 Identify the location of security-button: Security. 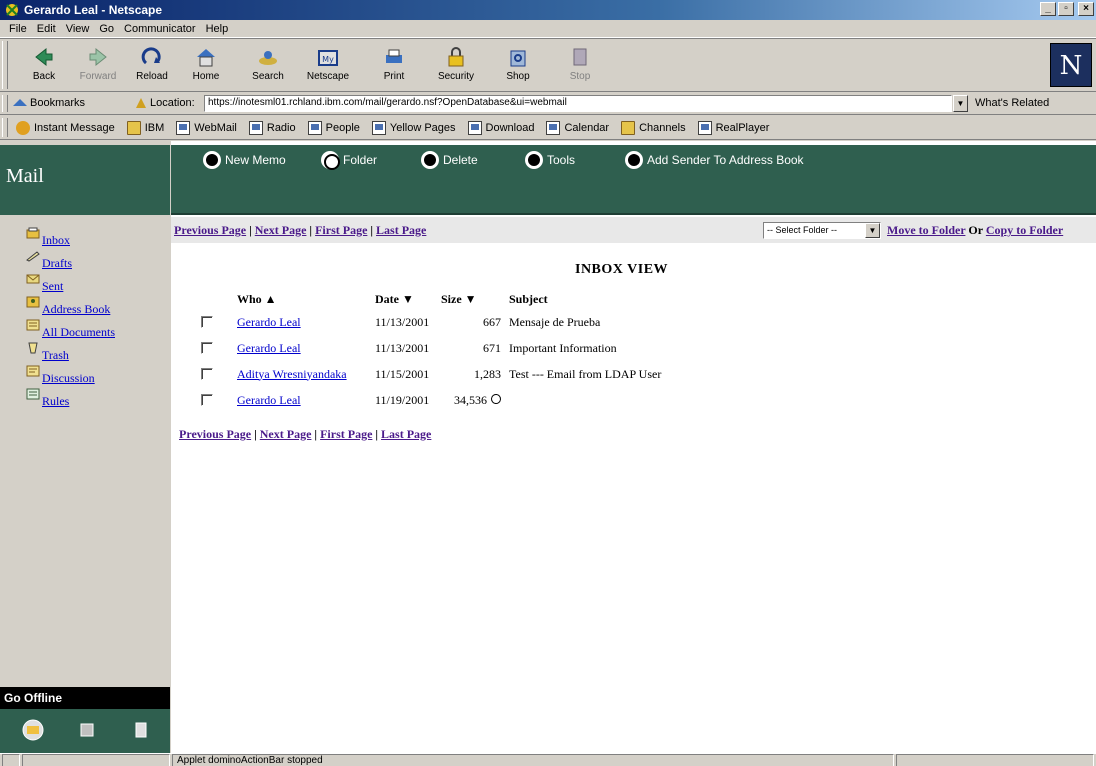
(456, 66).